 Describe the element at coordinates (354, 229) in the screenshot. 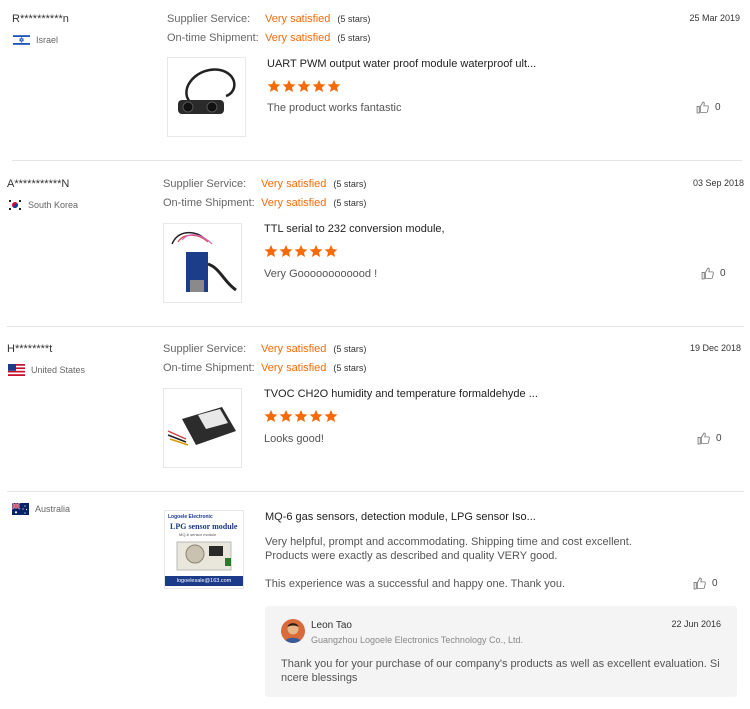

I see `product-title-link: TTL serial to 232 conversion module,` at that location.